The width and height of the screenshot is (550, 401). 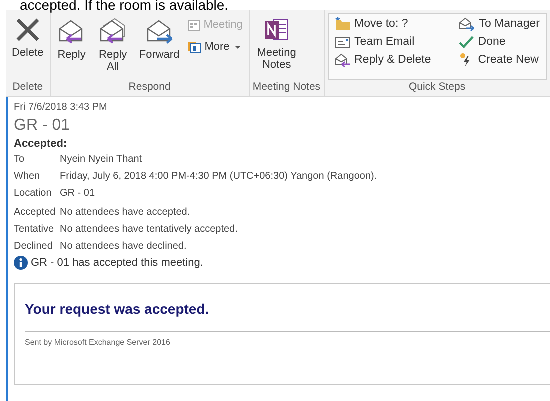 I want to click on group-label: Meeting Notes, so click(x=286, y=87).